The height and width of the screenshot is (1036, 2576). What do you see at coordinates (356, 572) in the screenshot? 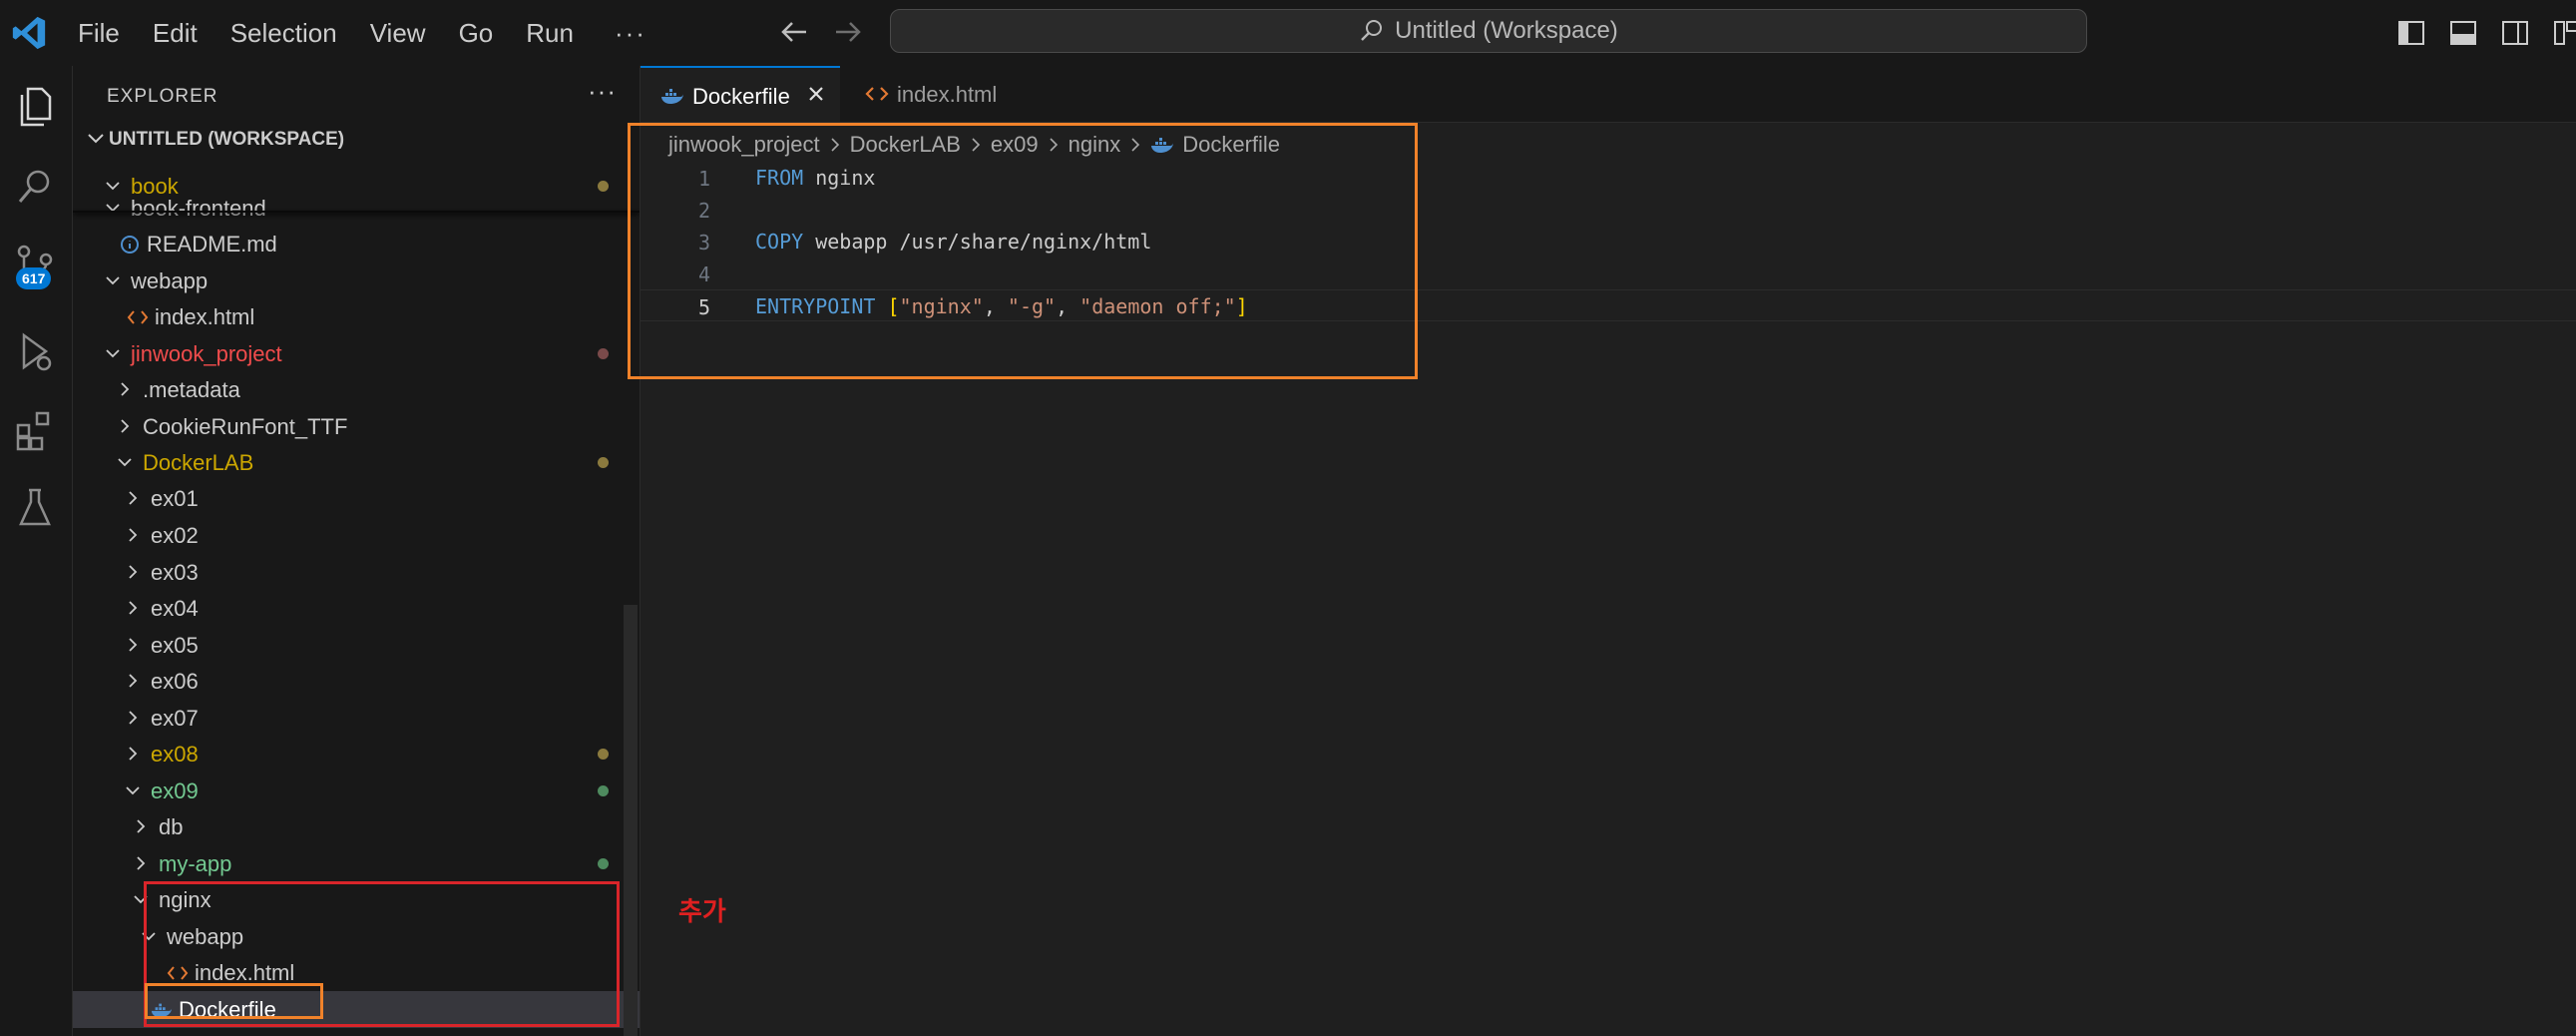
I see `tree-folder: ex03` at bounding box center [356, 572].